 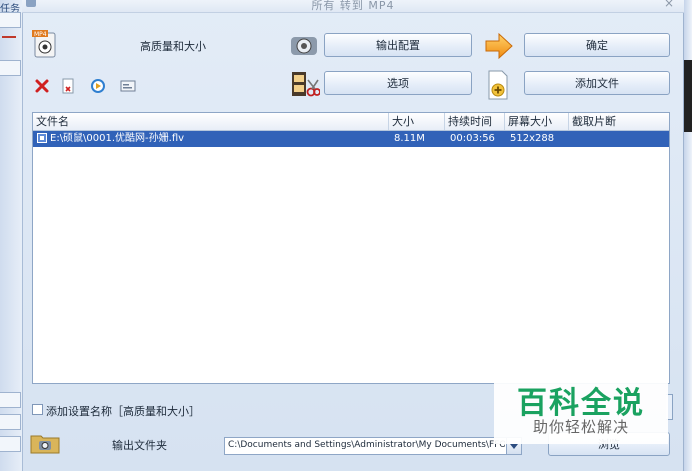 I want to click on film-scissors-icon, so click(x=306, y=84).